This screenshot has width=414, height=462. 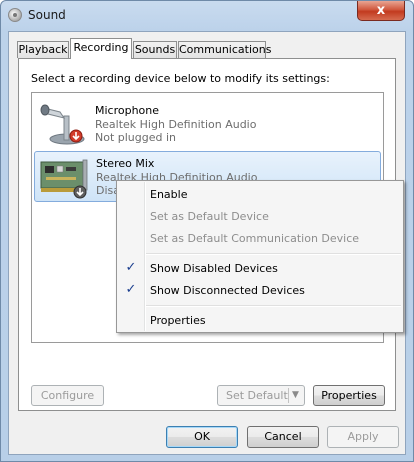 I want to click on menu-item-set-default-communication-device: Set as Default Communication Device, so click(x=254, y=238).